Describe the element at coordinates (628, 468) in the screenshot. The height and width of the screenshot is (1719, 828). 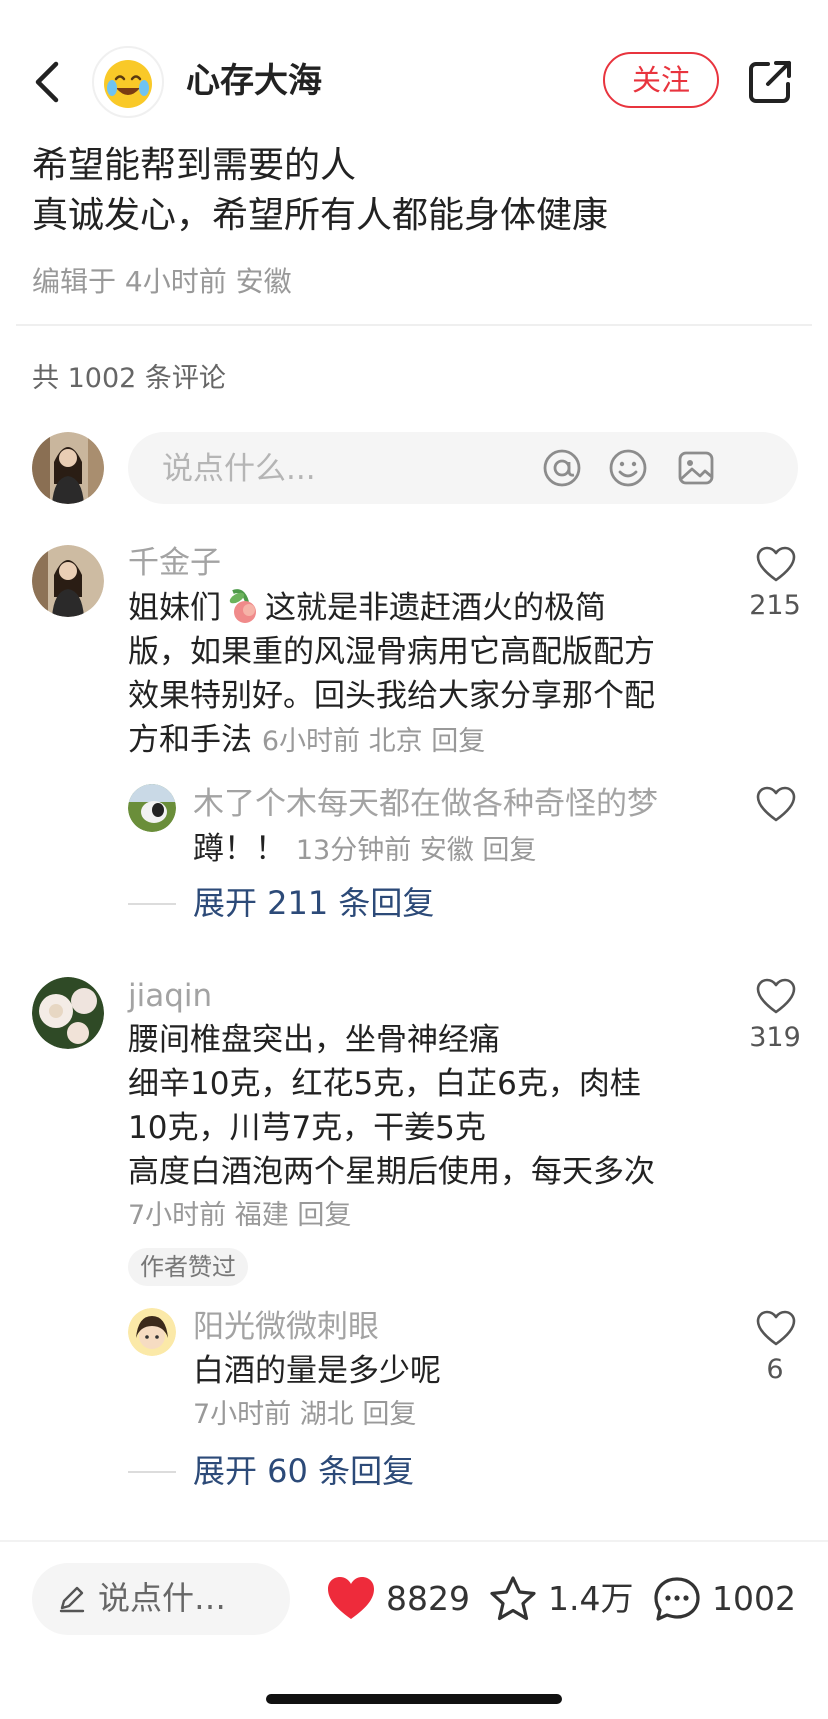
I see `emoji-icon` at that location.